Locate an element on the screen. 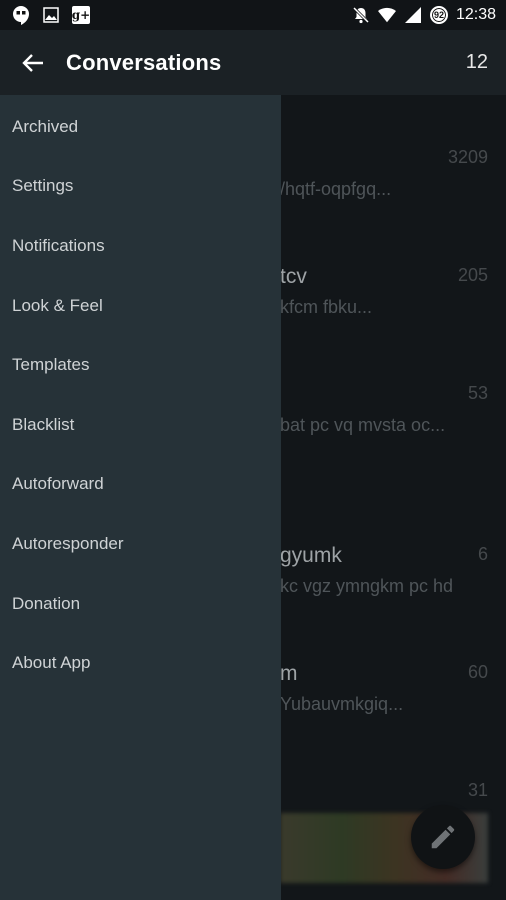  message-count: 205 is located at coordinates (472, 275).